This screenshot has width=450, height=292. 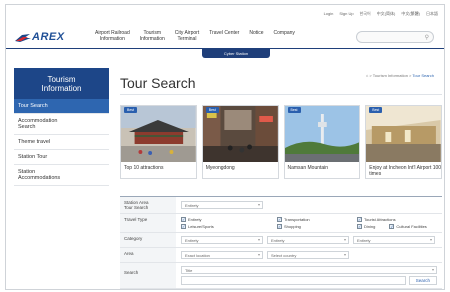 What do you see at coordinates (403, 134) in the screenshot?
I see `incheon-airport-photo` at bounding box center [403, 134].